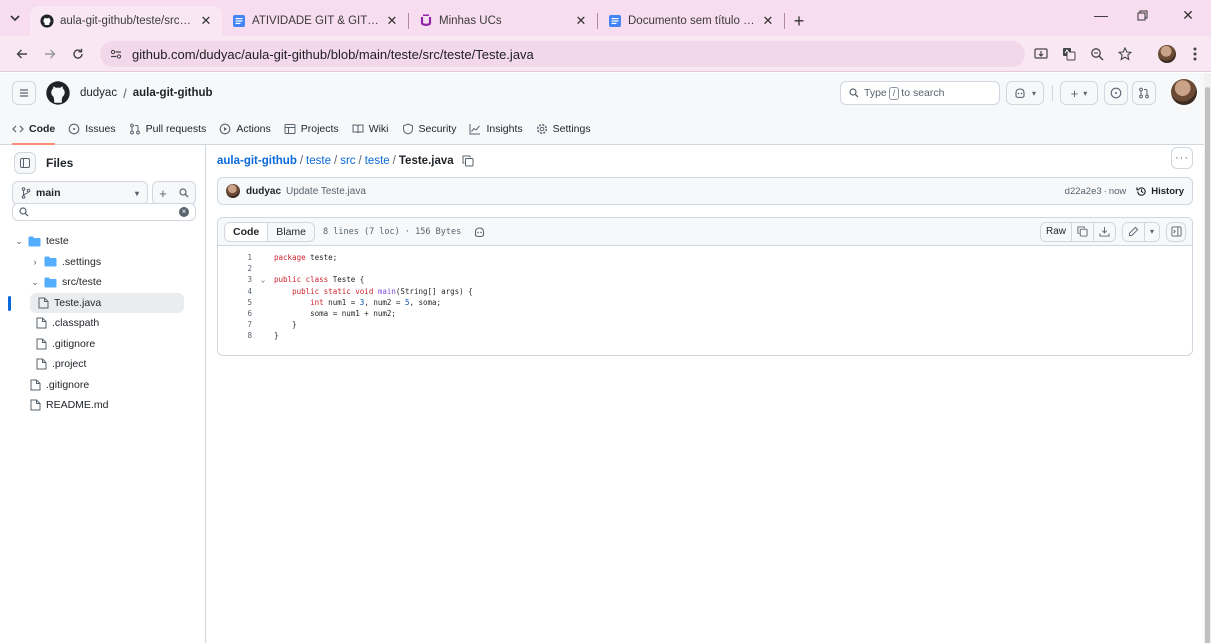  Describe the element at coordinates (103, 282) in the screenshot. I see `tree-folder-src-teste: ⌄ src/teste` at that location.